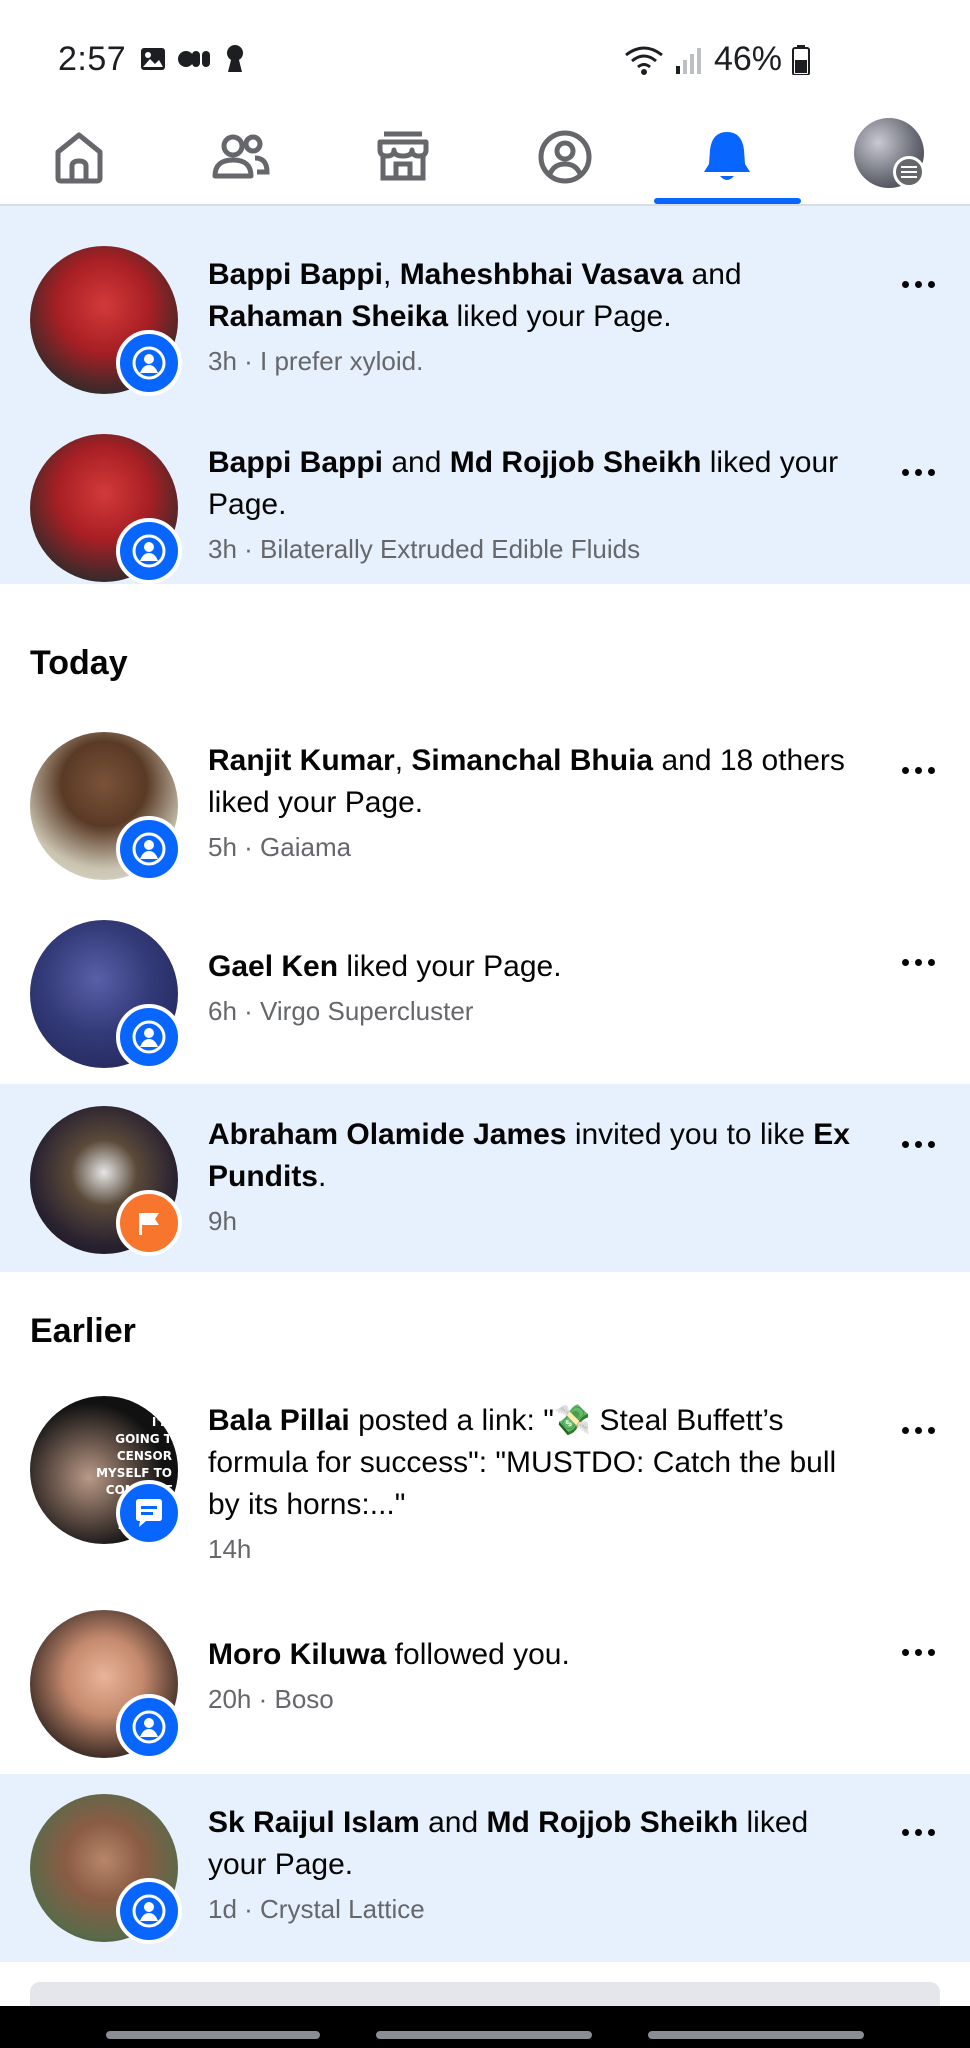  I want to click on profile-icon, so click(565, 157).